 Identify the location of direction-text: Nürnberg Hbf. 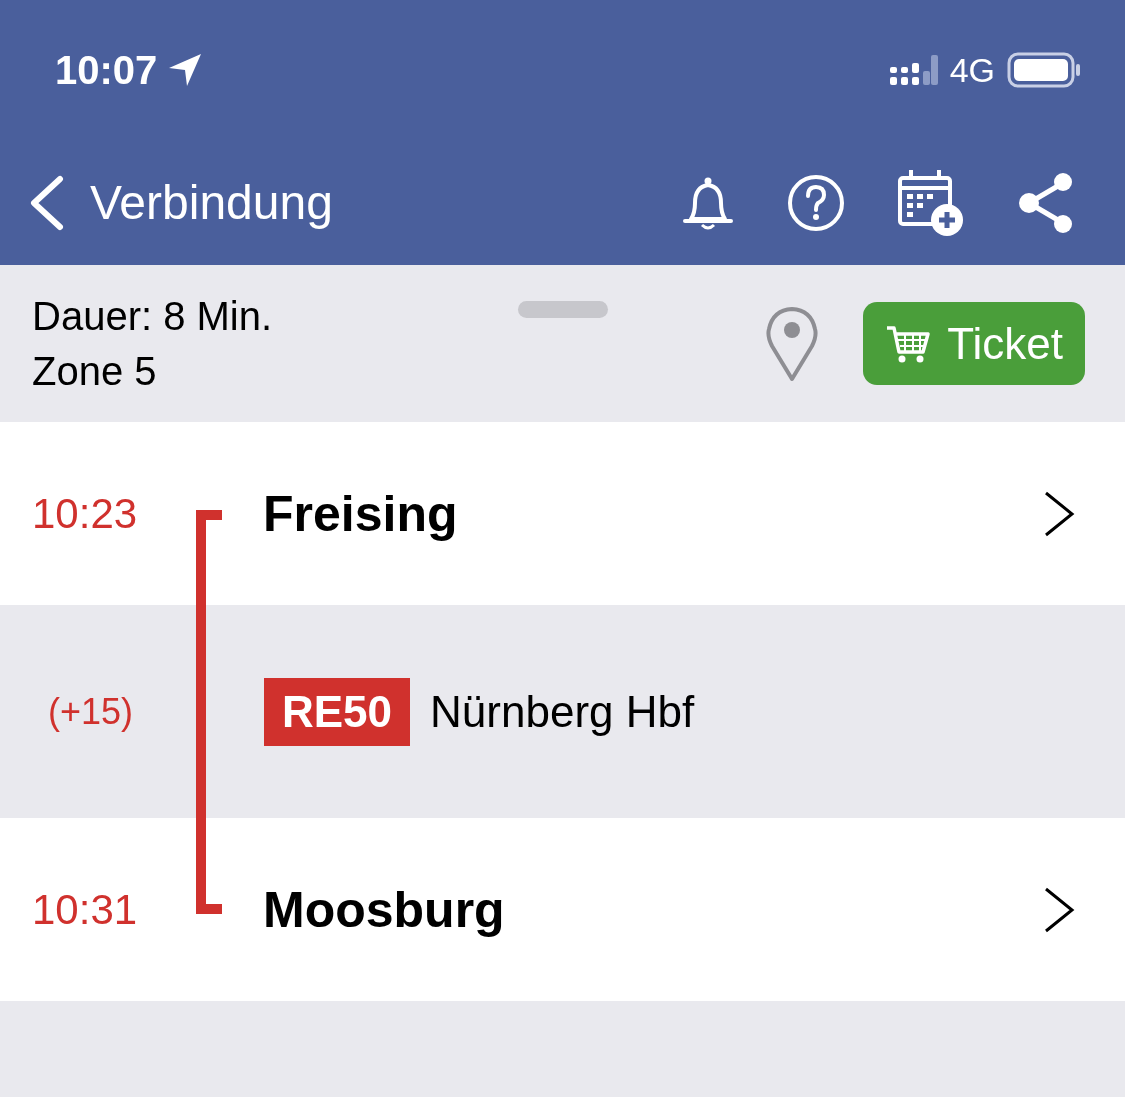
(562, 711).